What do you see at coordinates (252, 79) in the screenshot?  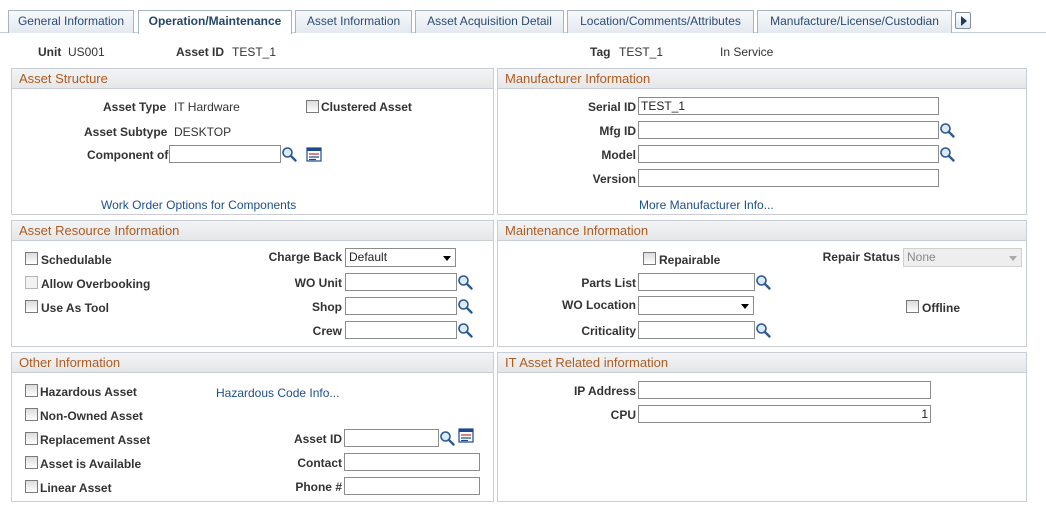 I see `asset-structure-header: Asset Structure` at bounding box center [252, 79].